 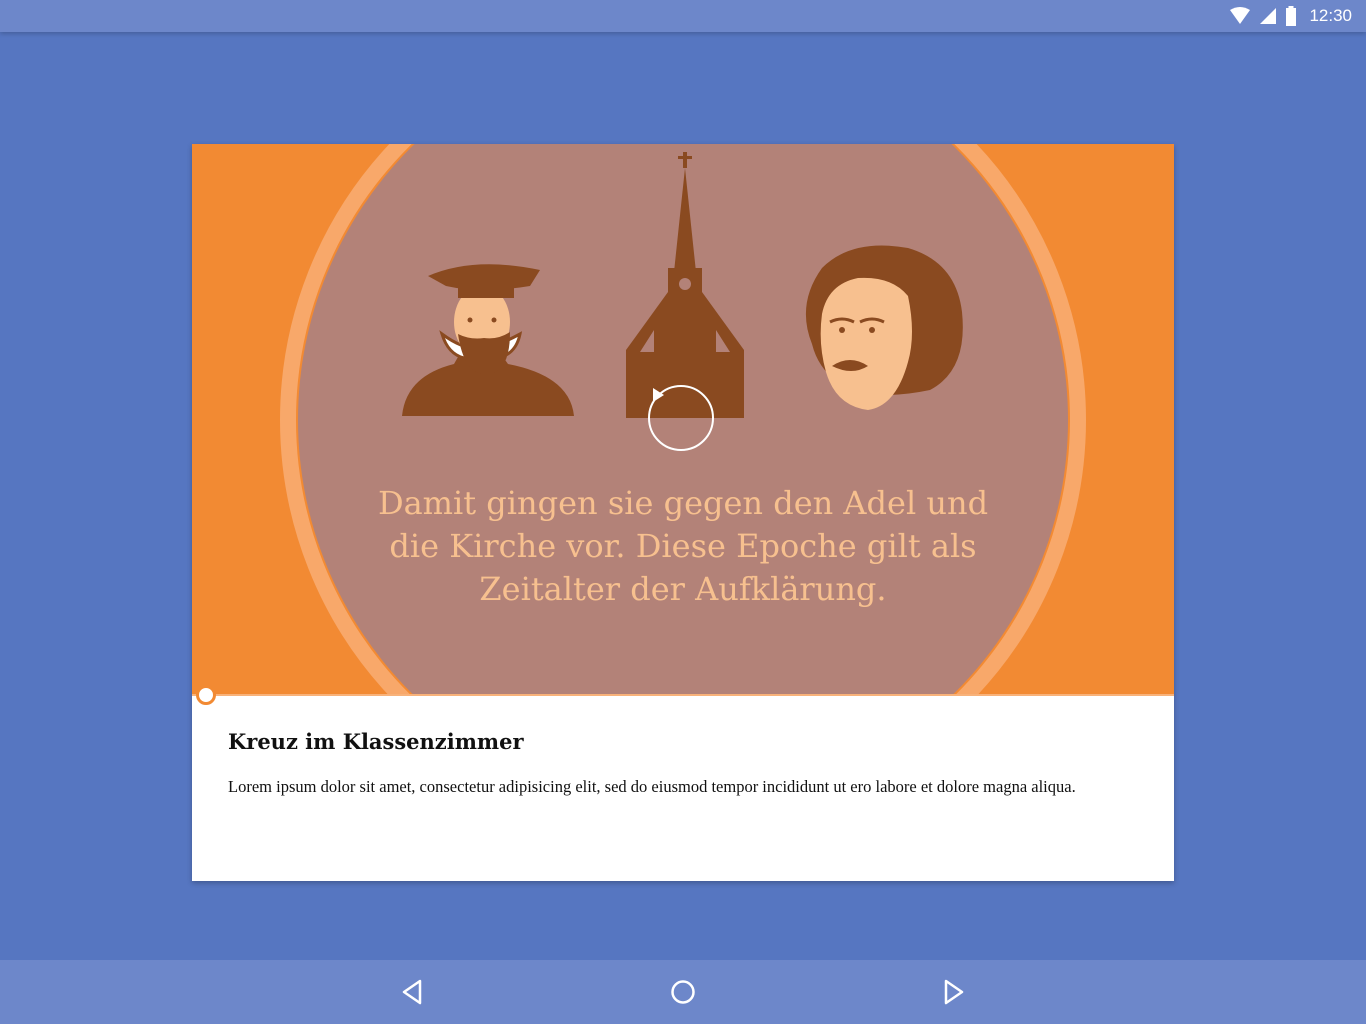 I want to click on status-time: 12:30, so click(x=1330, y=15).